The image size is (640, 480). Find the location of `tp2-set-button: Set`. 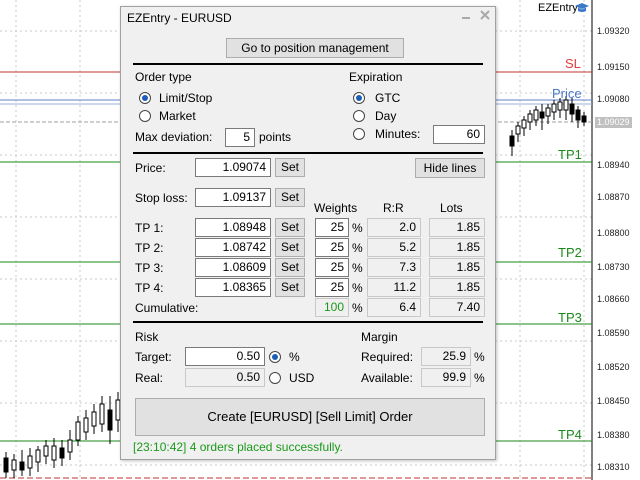

tp2-set-button: Set is located at coordinates (290, 247).